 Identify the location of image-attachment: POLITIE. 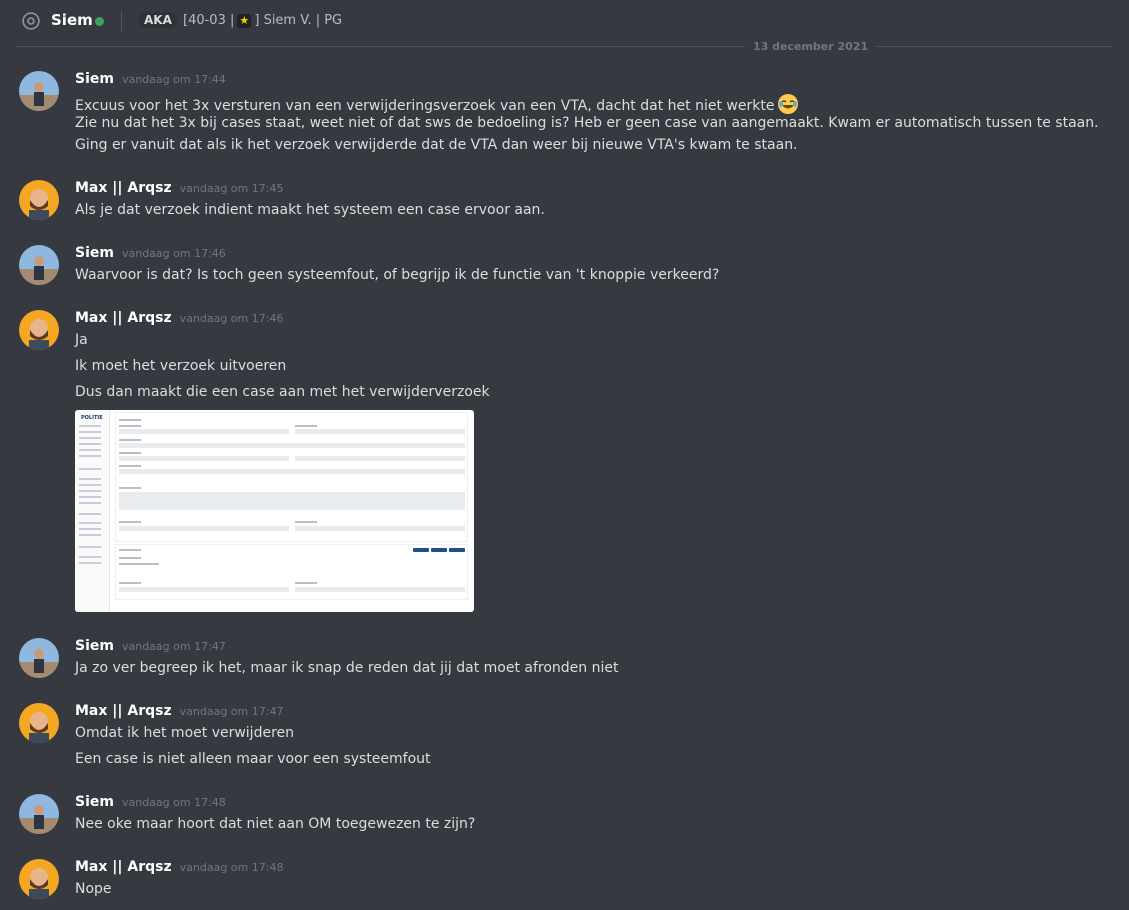
(274, 511).